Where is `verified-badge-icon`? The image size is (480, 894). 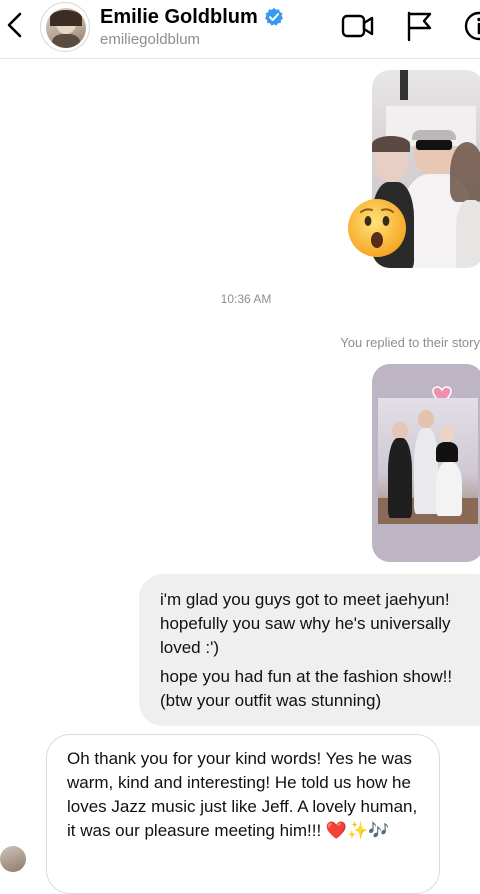 verified-badge-icon is located at coordinates (273, 17).